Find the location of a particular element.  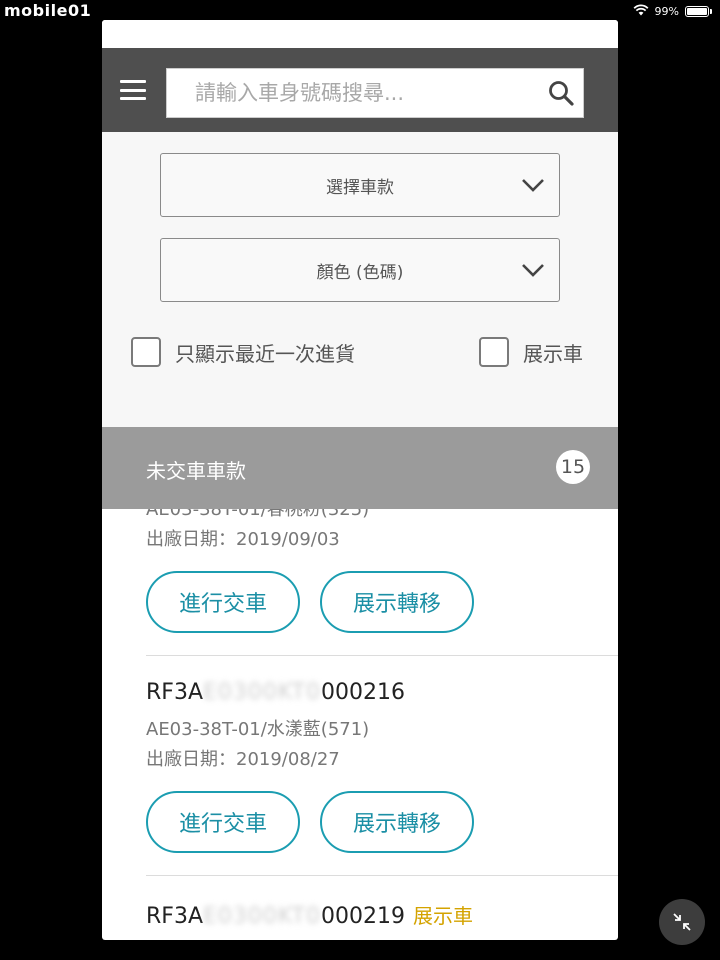

wifi-icon is located at coordinates (641, 11).